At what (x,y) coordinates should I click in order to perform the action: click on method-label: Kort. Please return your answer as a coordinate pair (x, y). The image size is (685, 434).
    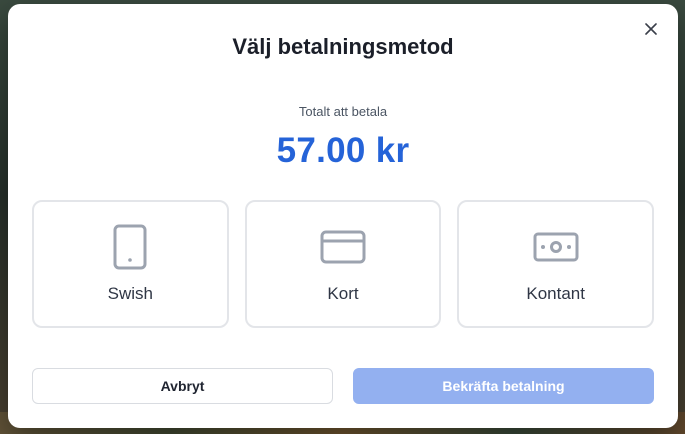
    Looking at the image, I should click on (343, 293).